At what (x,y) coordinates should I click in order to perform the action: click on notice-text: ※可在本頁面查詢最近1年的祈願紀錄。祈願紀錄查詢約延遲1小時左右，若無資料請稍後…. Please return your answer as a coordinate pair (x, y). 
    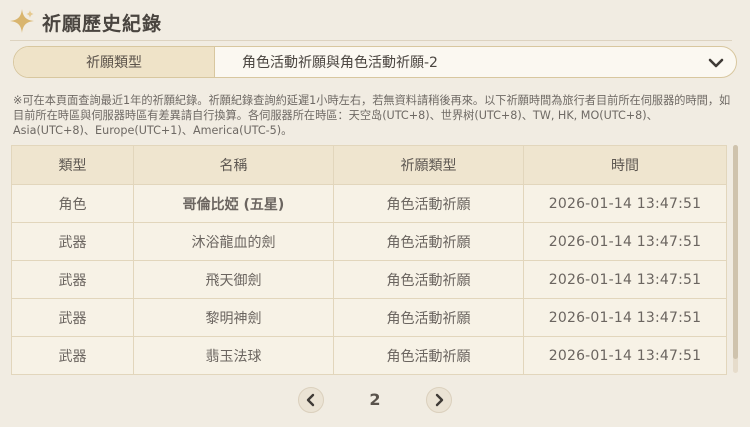
    Looking at the image, I should click on (372, 115).